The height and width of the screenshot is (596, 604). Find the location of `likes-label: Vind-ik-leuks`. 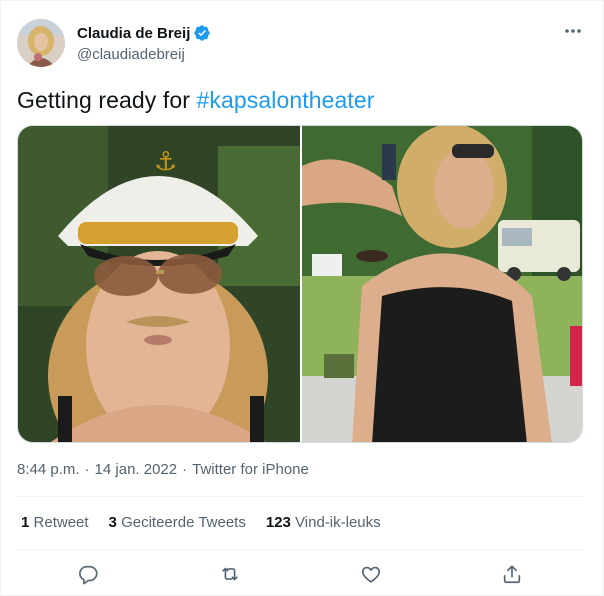

likes-label: Vind-ik-leuks is located at coordinates (338, 522).